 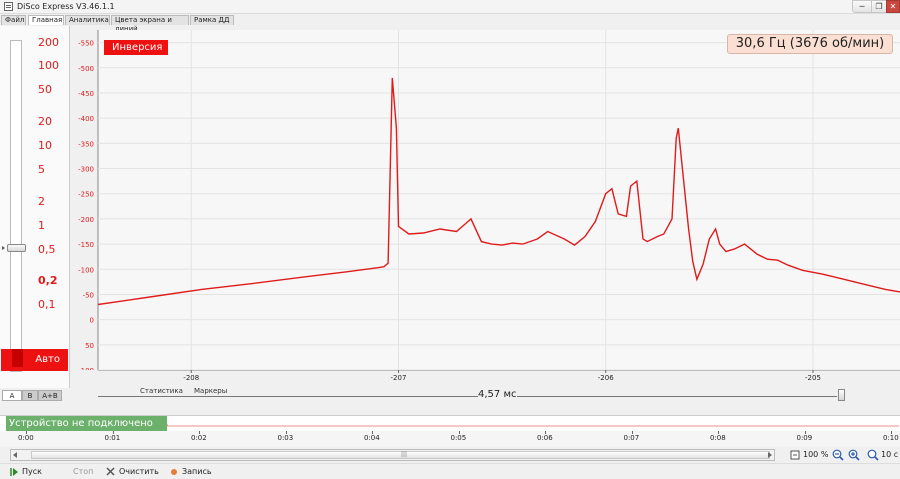 I want to click on tab-colors: Цвета экрана и линий, so click(x=150, y=24).